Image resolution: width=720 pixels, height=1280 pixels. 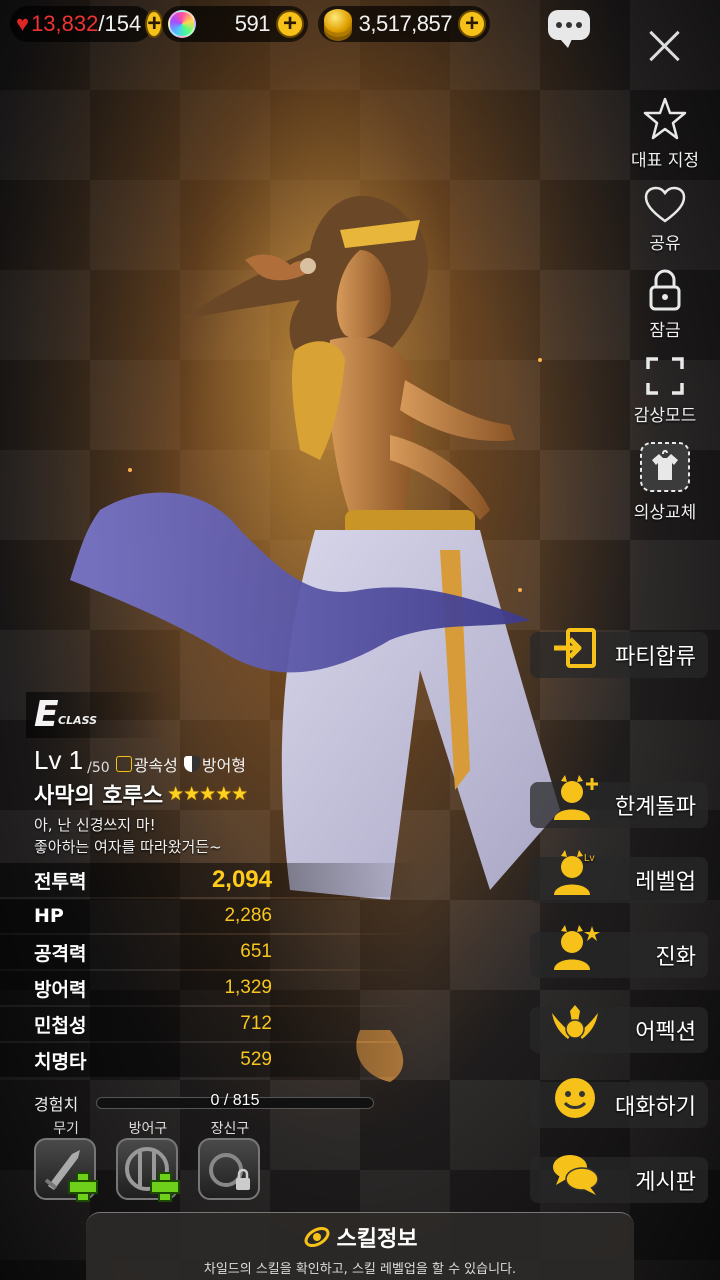 What do you see at coordinates (589, 858) in the screenshot?
I see `svg-text: Lv` at bounding box center [589, 858].